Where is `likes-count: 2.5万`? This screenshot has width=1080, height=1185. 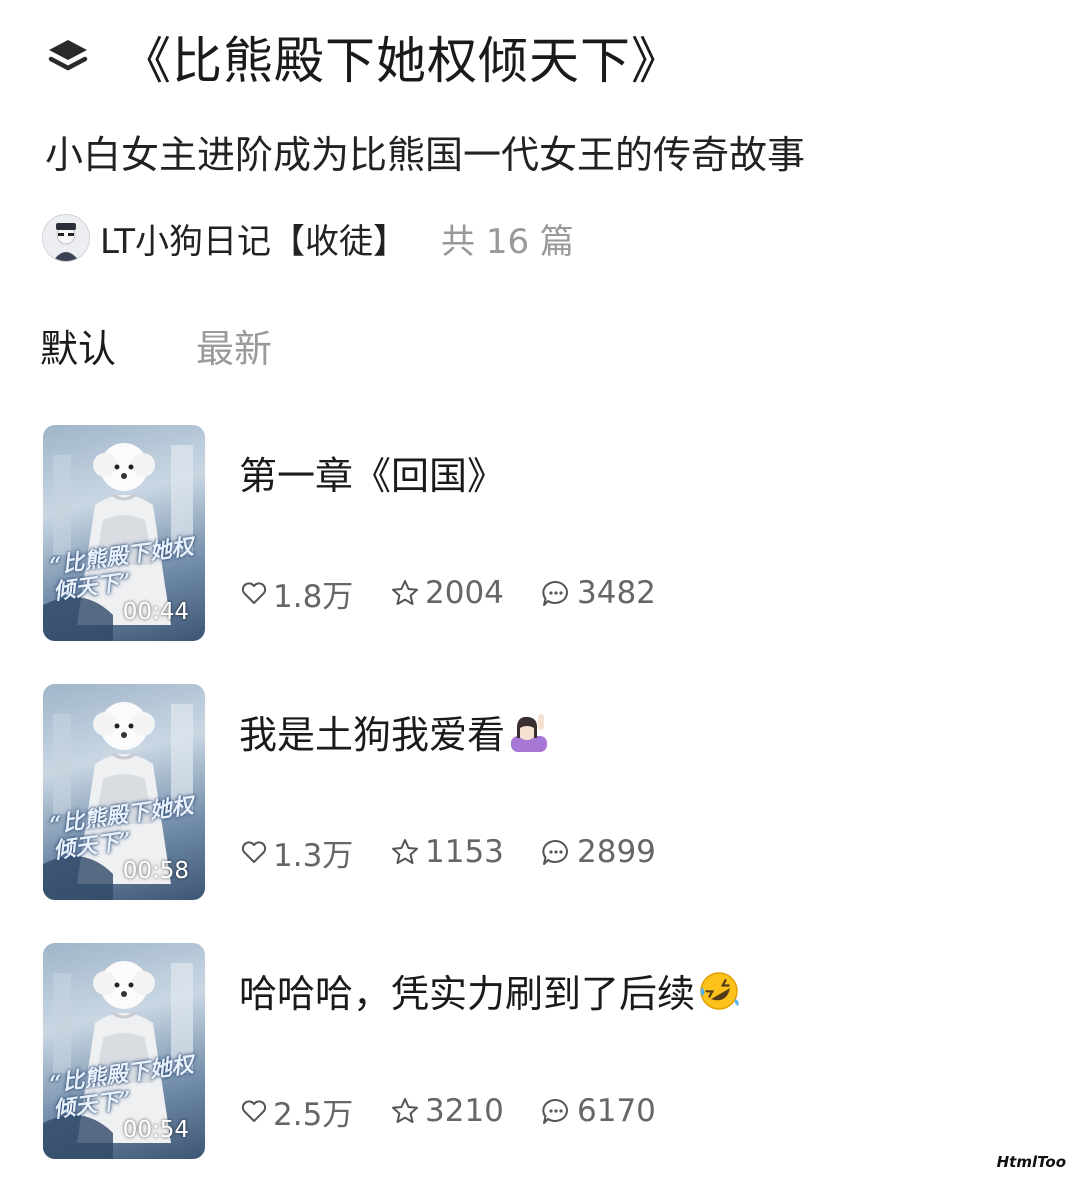 likes-count: 2.5万 is located at coordinates (313, 1114).